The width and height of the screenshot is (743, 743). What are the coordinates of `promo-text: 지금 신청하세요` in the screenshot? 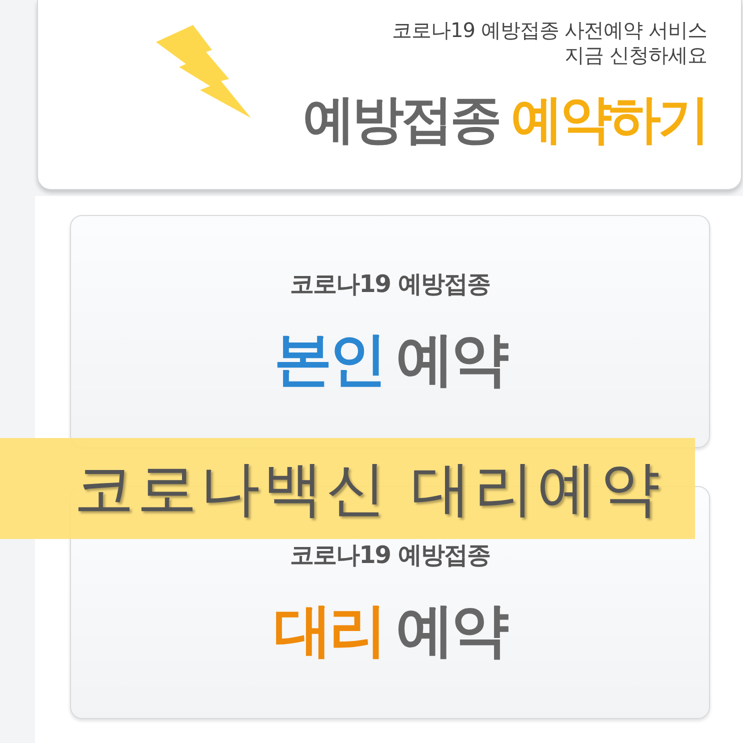 It's located at (635, 55).